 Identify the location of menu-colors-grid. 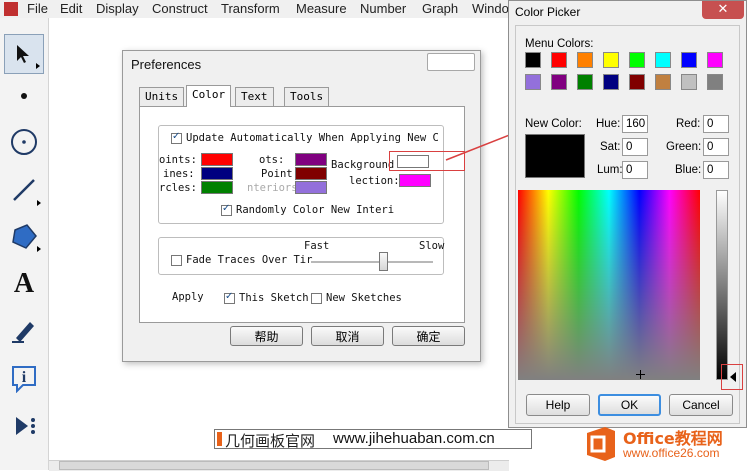
(630, 72).